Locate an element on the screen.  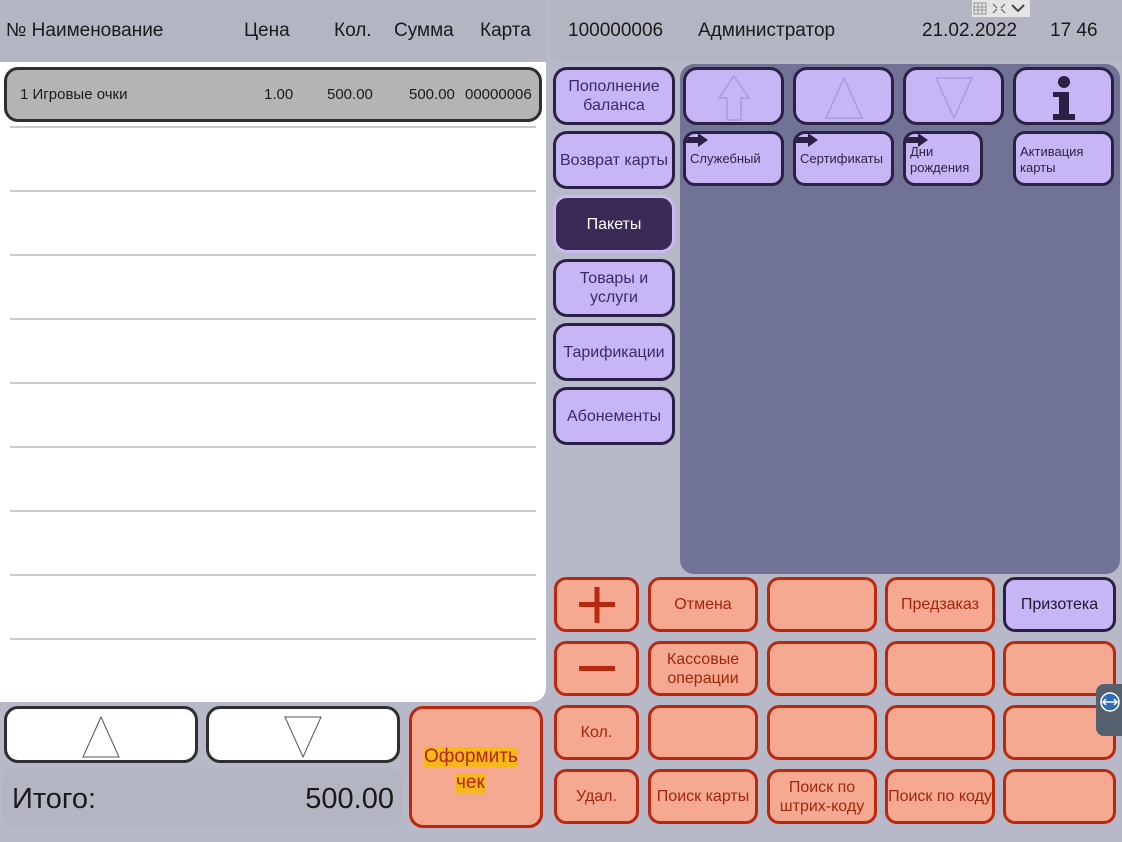
category-tariffs: Тарификации is located at coordinates (614, 352).